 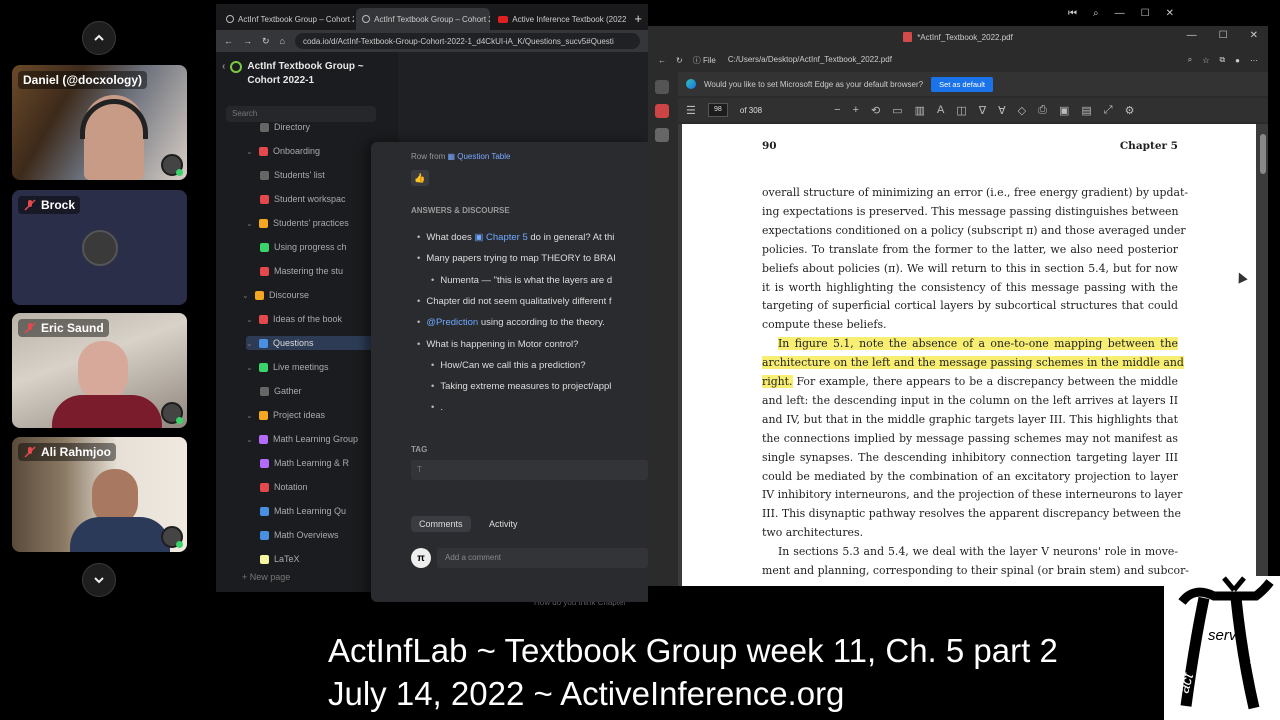 What do you see at coordinates (940, 110) in the screenshot?
I see `read-aloud-icon: A` at bounding box center [940, 110].